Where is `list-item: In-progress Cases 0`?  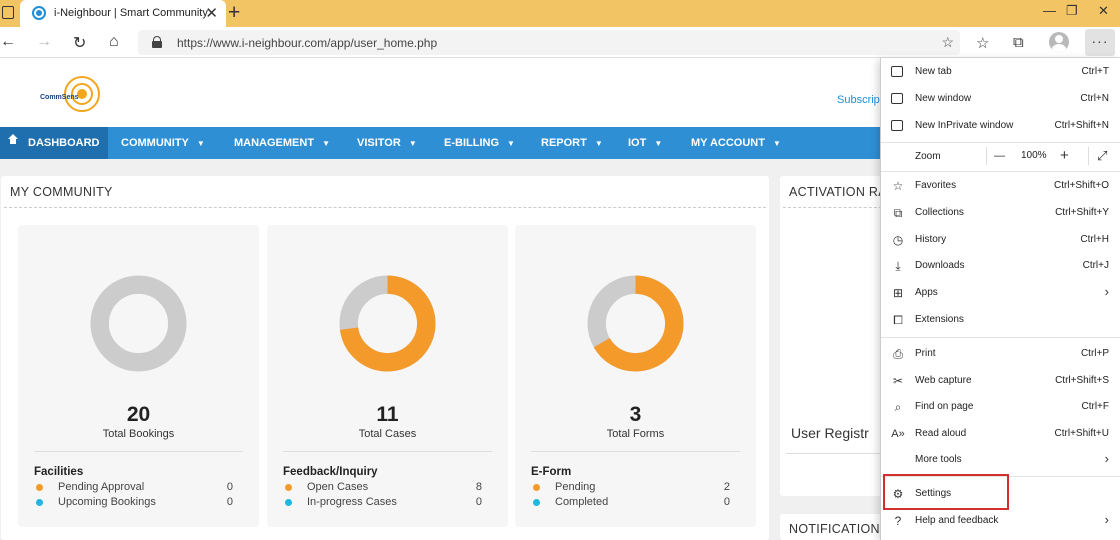
list-item: In-progress Cases 0 is located at coordinates (382, 503).